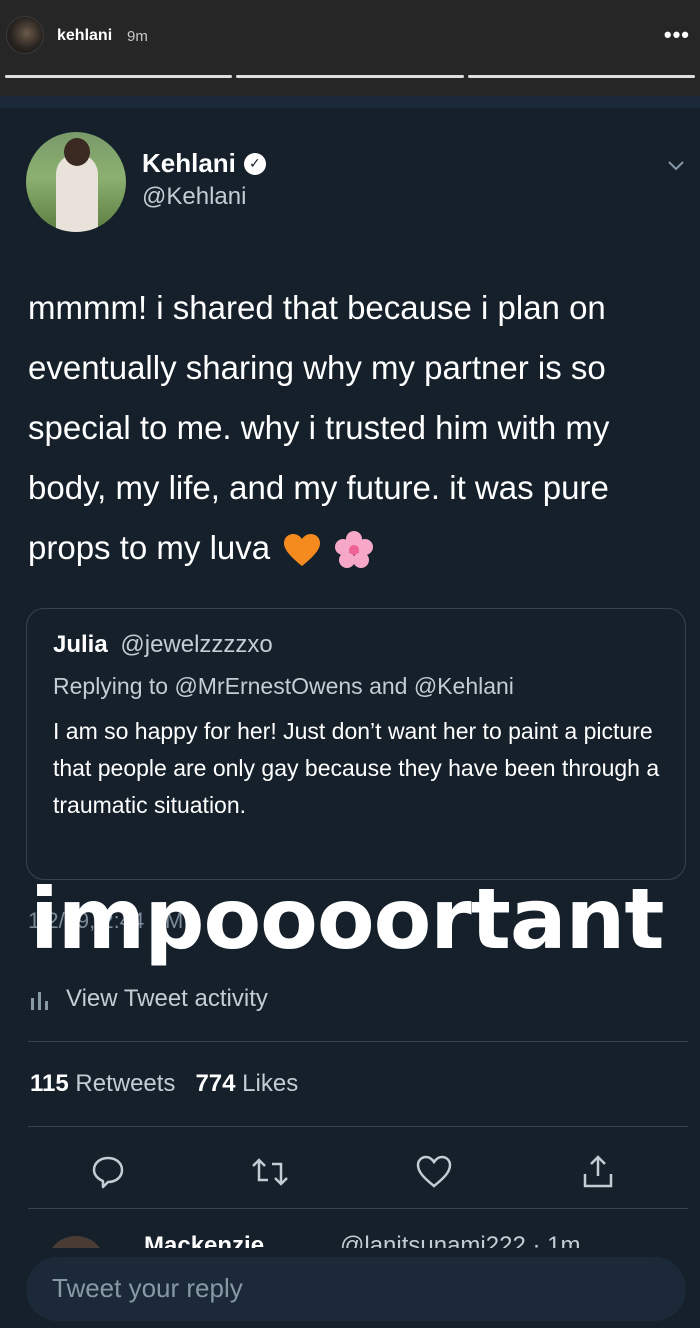  I want to click on verified-badge-icon: ✓, so click(254, 163).